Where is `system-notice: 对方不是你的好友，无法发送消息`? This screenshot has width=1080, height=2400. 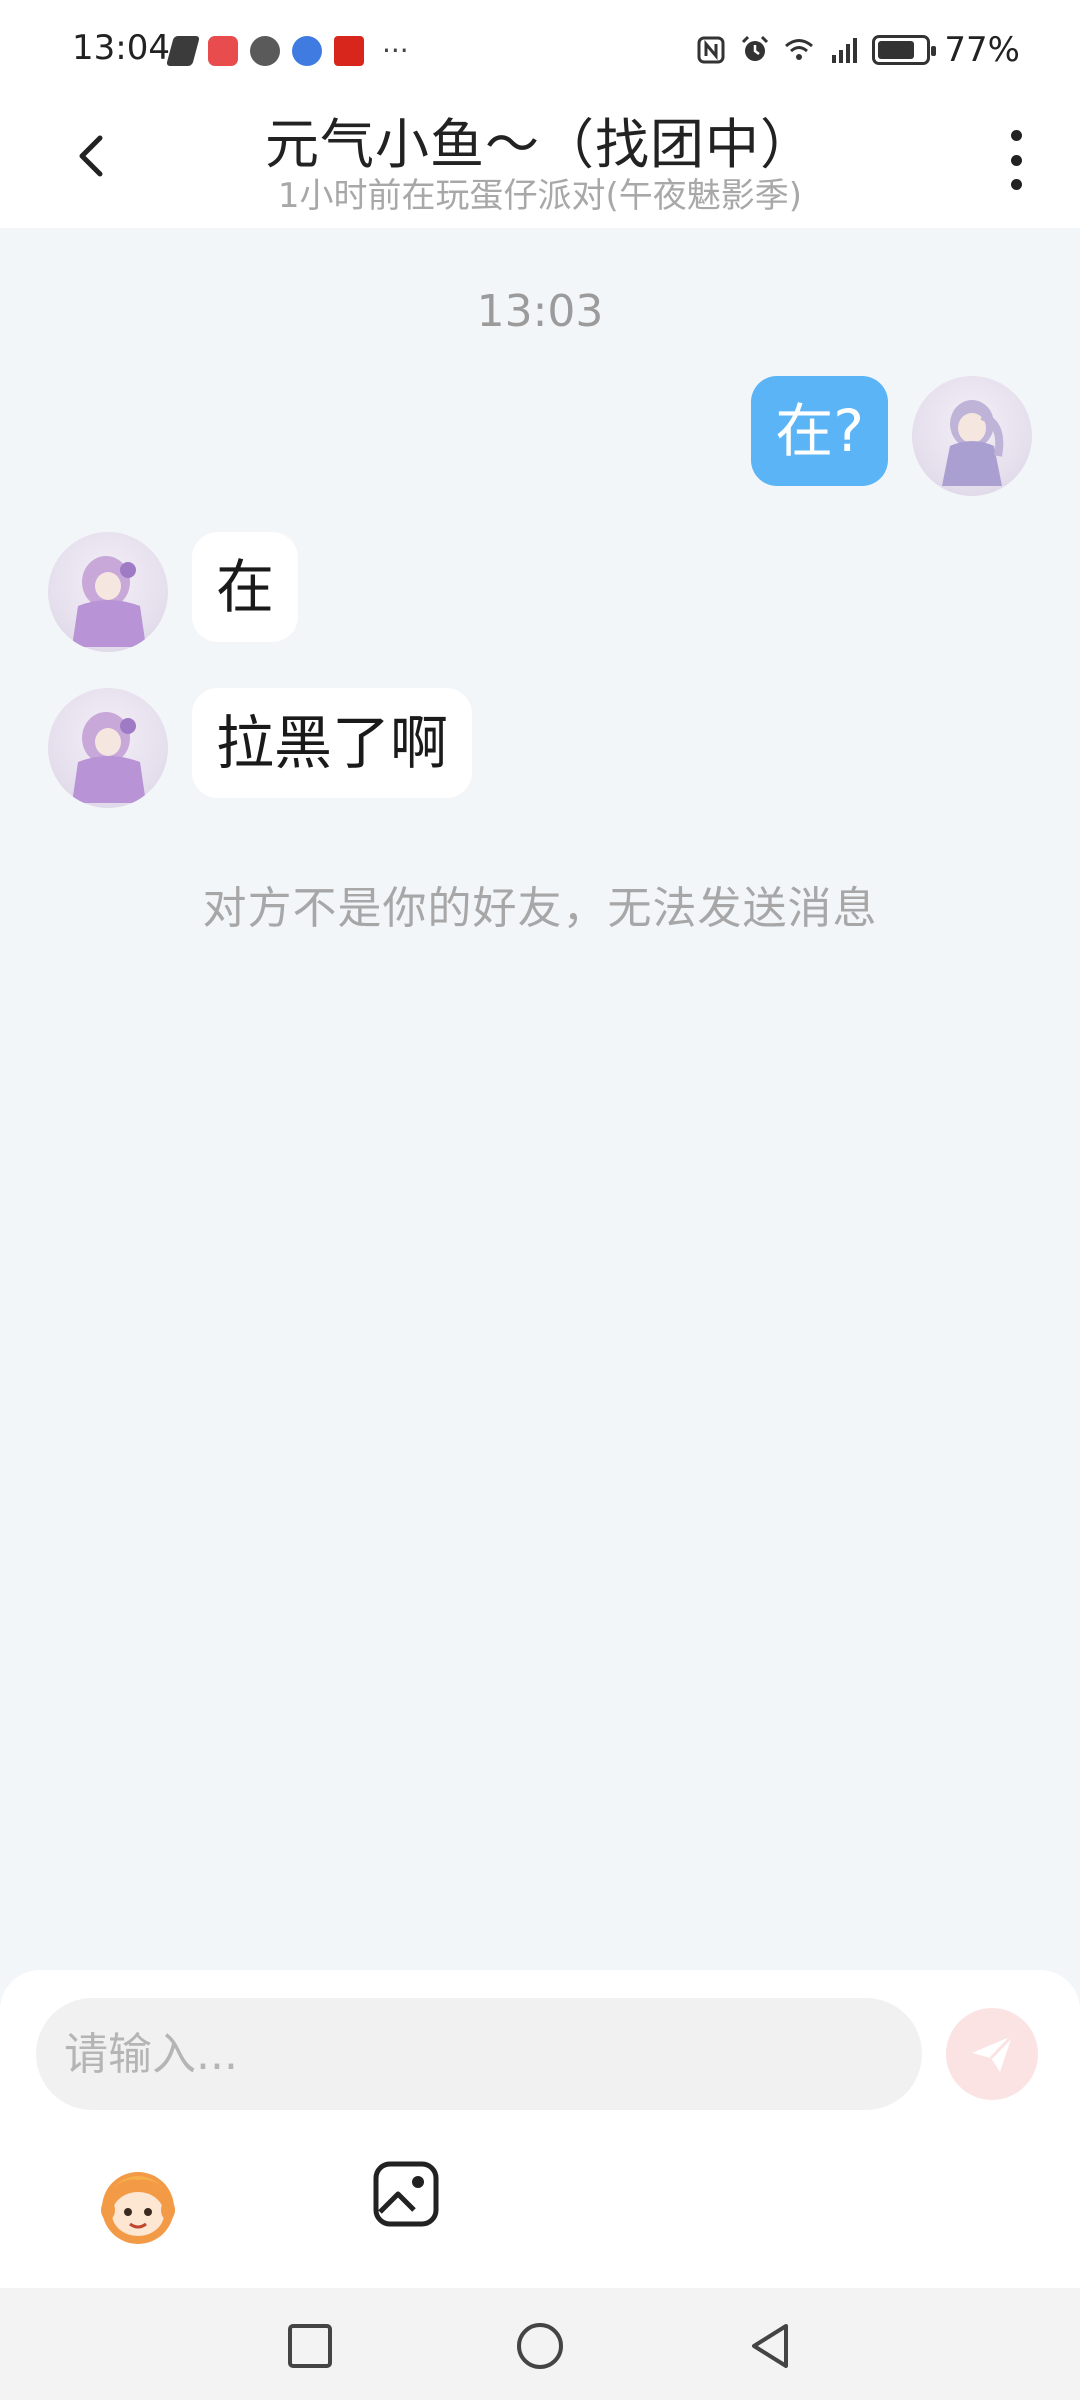
system-notice: 对方不是你的好友，无法发送消息 is located at coordinates (540, 908).